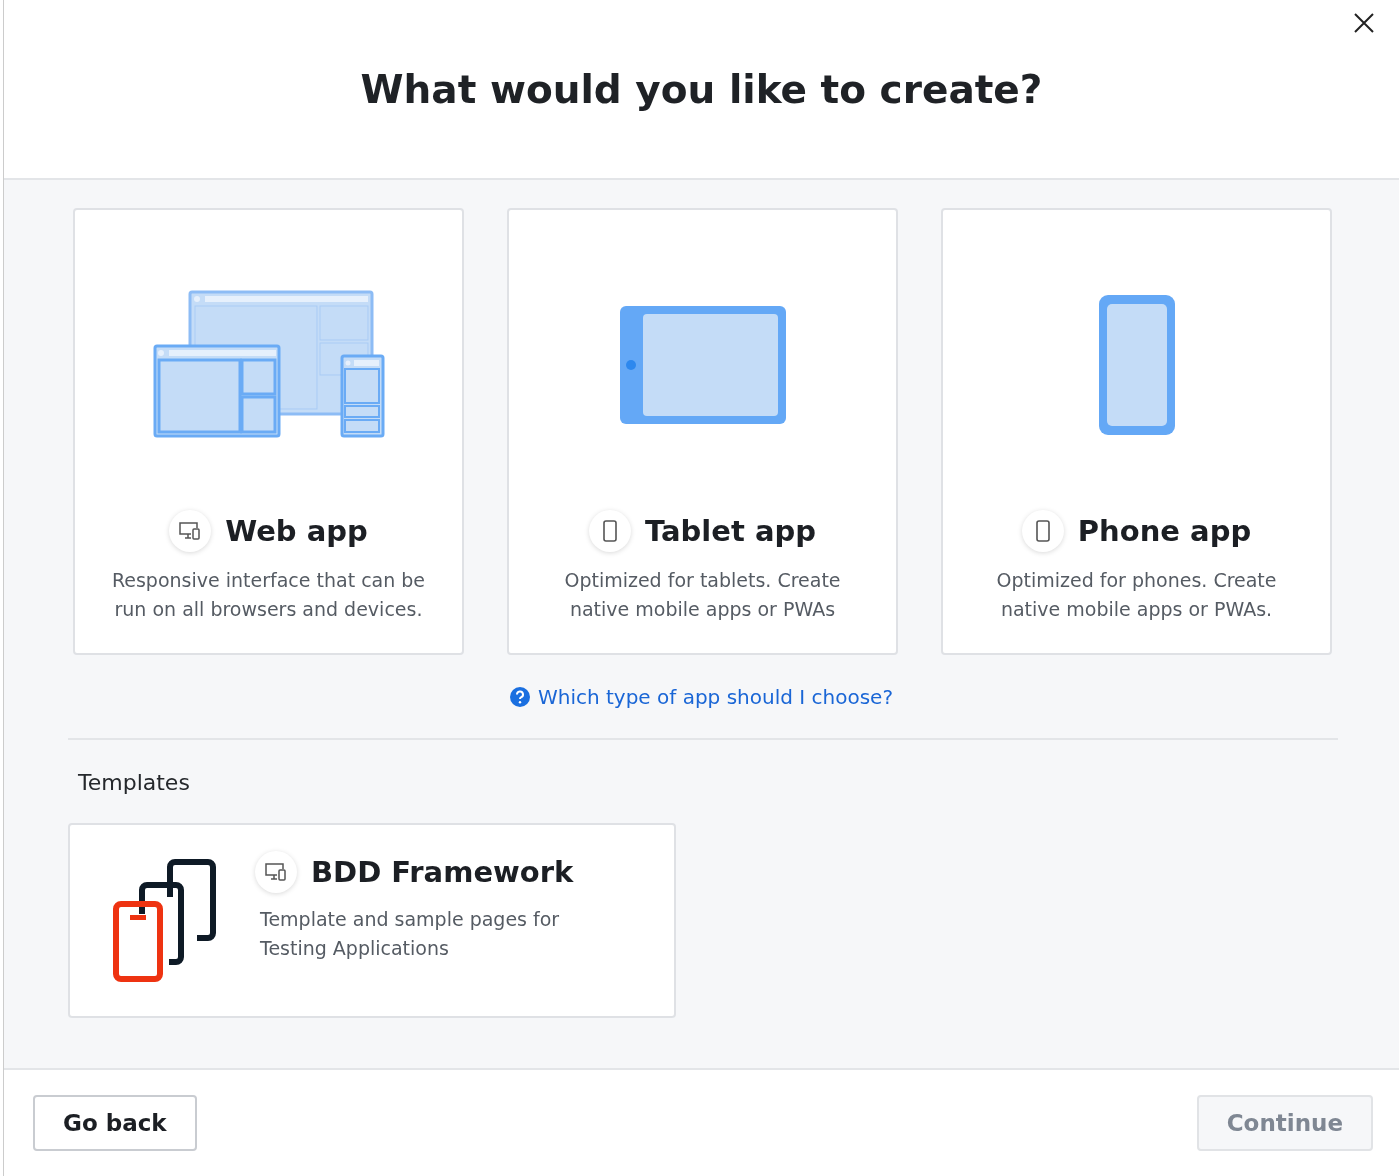 The image size is (1400, 1176). I want to click on dialog-title: What would you like to create?, so click(701, 89).